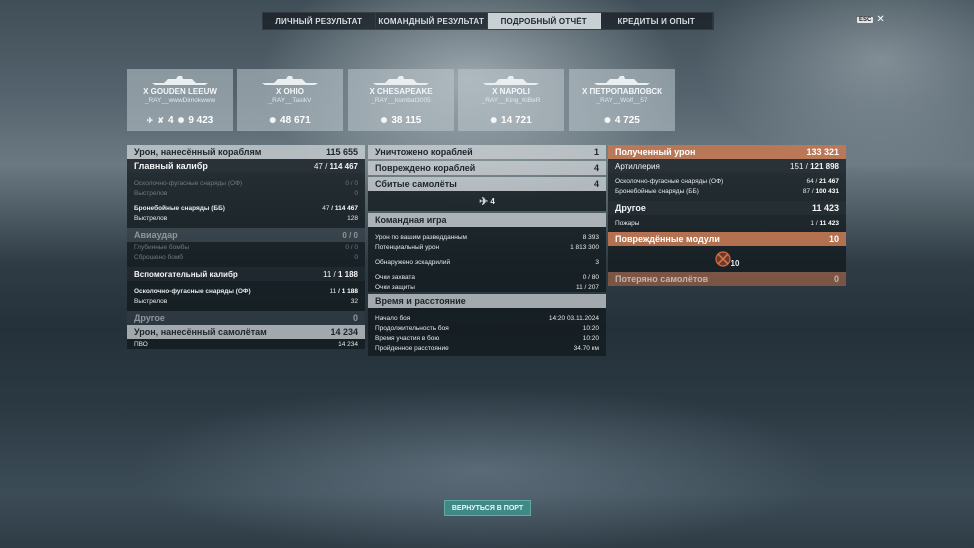 The width and height of the screenshot is (974, 548). I want to click on time-distance-header: Время и расстояние, so click(487, 301).